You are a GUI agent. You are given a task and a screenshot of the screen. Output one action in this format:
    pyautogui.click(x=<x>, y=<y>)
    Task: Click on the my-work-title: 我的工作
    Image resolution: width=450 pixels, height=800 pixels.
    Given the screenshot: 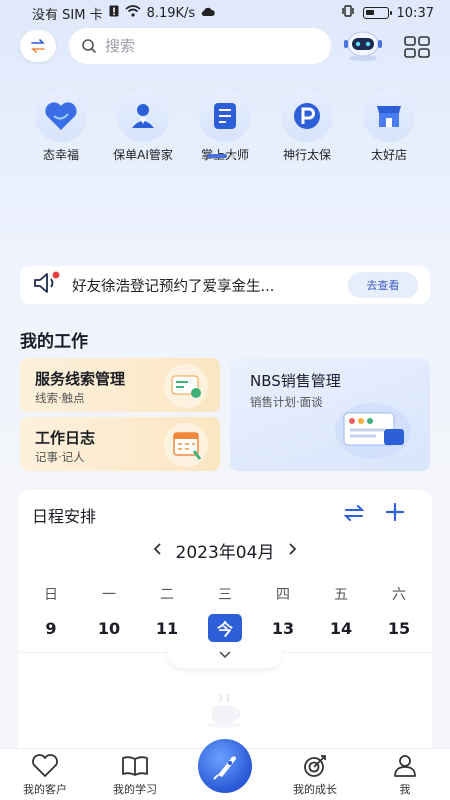 What is the action you would take?
    pyautogui.click(x=54, y=342)
    